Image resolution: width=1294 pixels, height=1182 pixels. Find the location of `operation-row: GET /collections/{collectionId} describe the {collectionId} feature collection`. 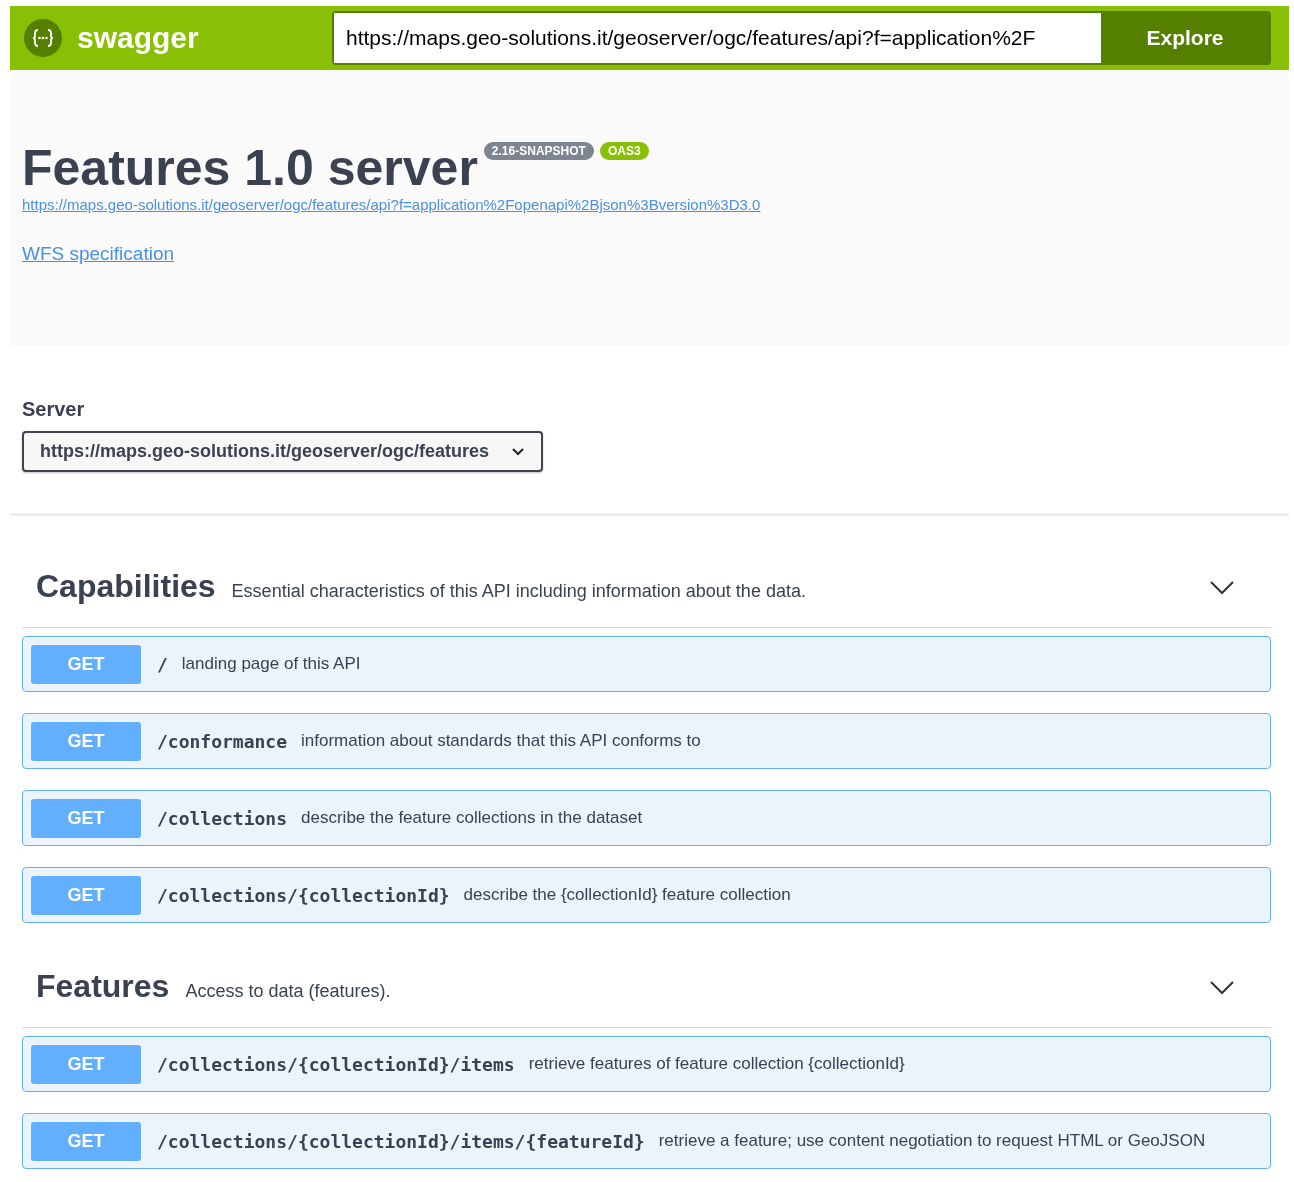

operation-row: GET /collections/{collectionId} describe the {collectionId} feature collection is located at coordinates (646, 895).